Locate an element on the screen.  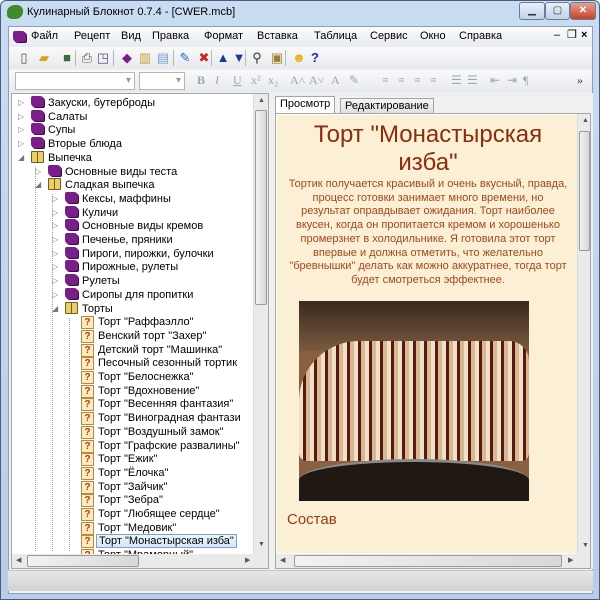
print-preview-icon: ◳ is located at coordinates (103, 58).